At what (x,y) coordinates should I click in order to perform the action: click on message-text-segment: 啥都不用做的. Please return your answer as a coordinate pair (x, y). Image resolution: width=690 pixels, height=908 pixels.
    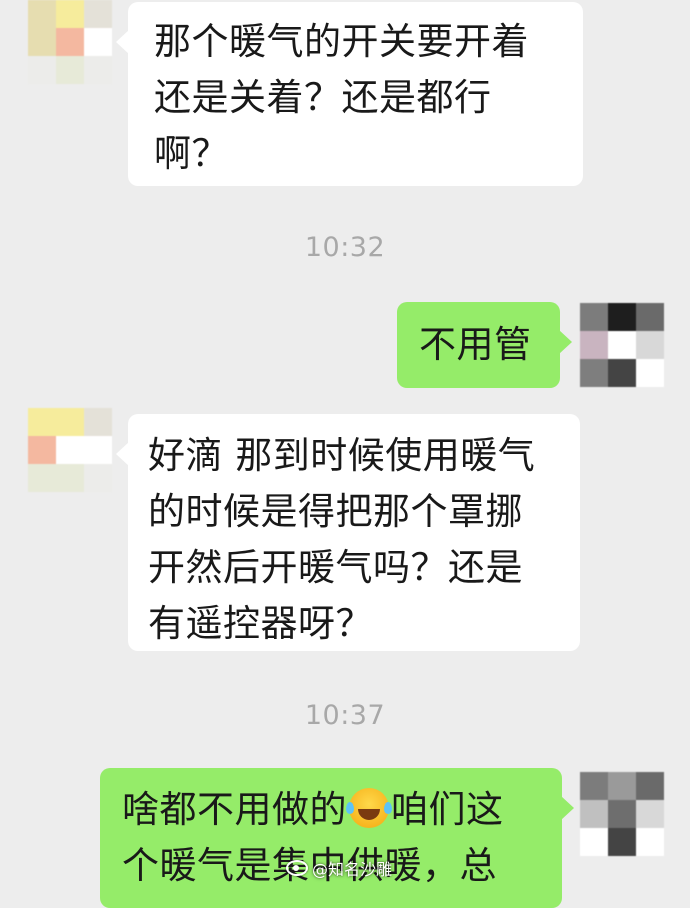
    Looking at the image, I should click on (234, 809).